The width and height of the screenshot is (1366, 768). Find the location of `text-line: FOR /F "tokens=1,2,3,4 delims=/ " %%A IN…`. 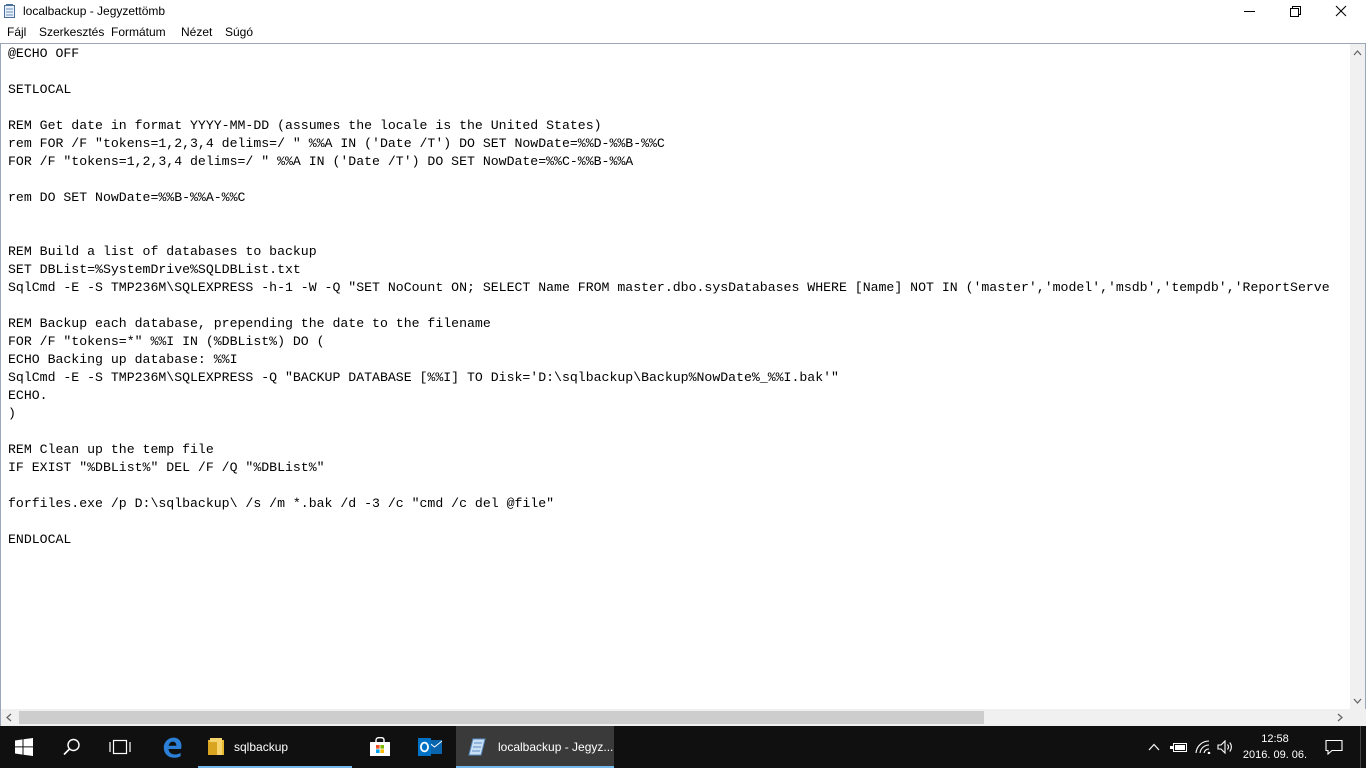

text-line: FOR /F "tokens=1,2,3,4 delims=/ " %%A IN… is located at coordinates (321, 161).